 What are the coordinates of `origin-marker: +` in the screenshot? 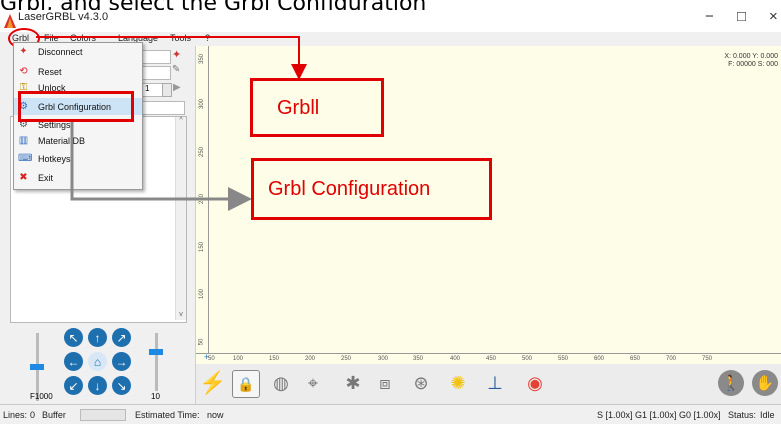 It's located at (207, 357).